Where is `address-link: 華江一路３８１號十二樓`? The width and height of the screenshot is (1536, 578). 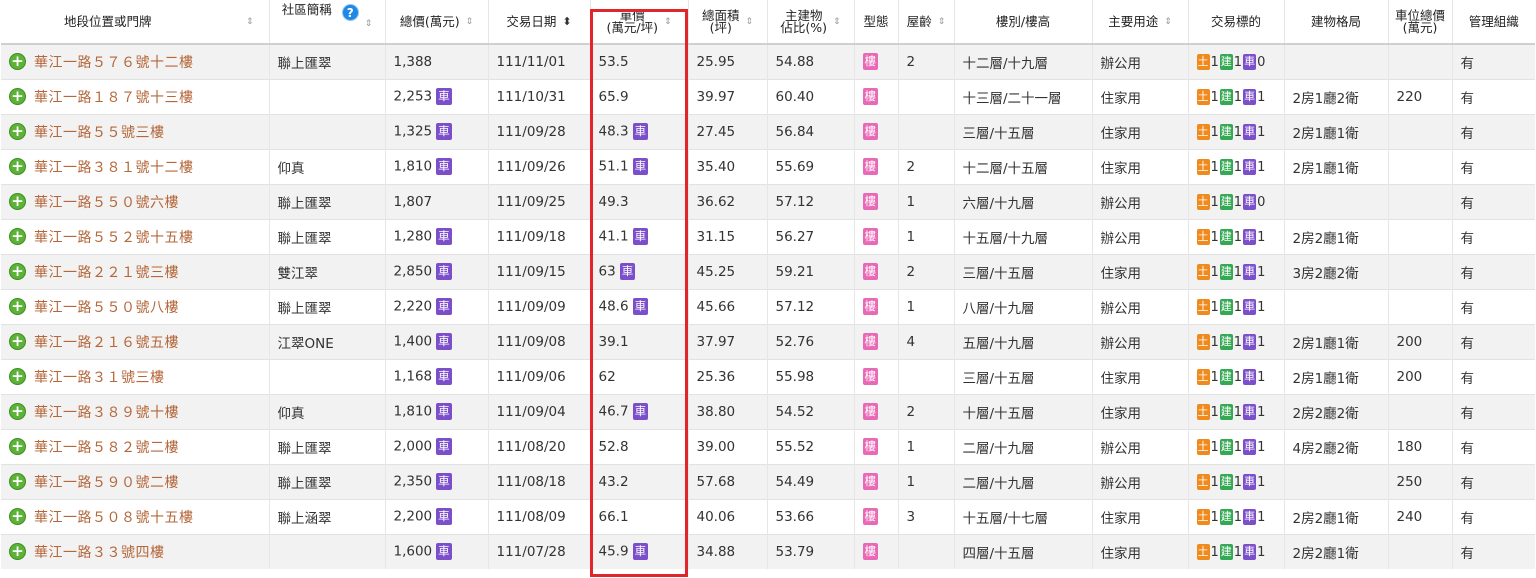 address-link: 華江一路３８１號十二樓 is located at coordinates (114, 167).